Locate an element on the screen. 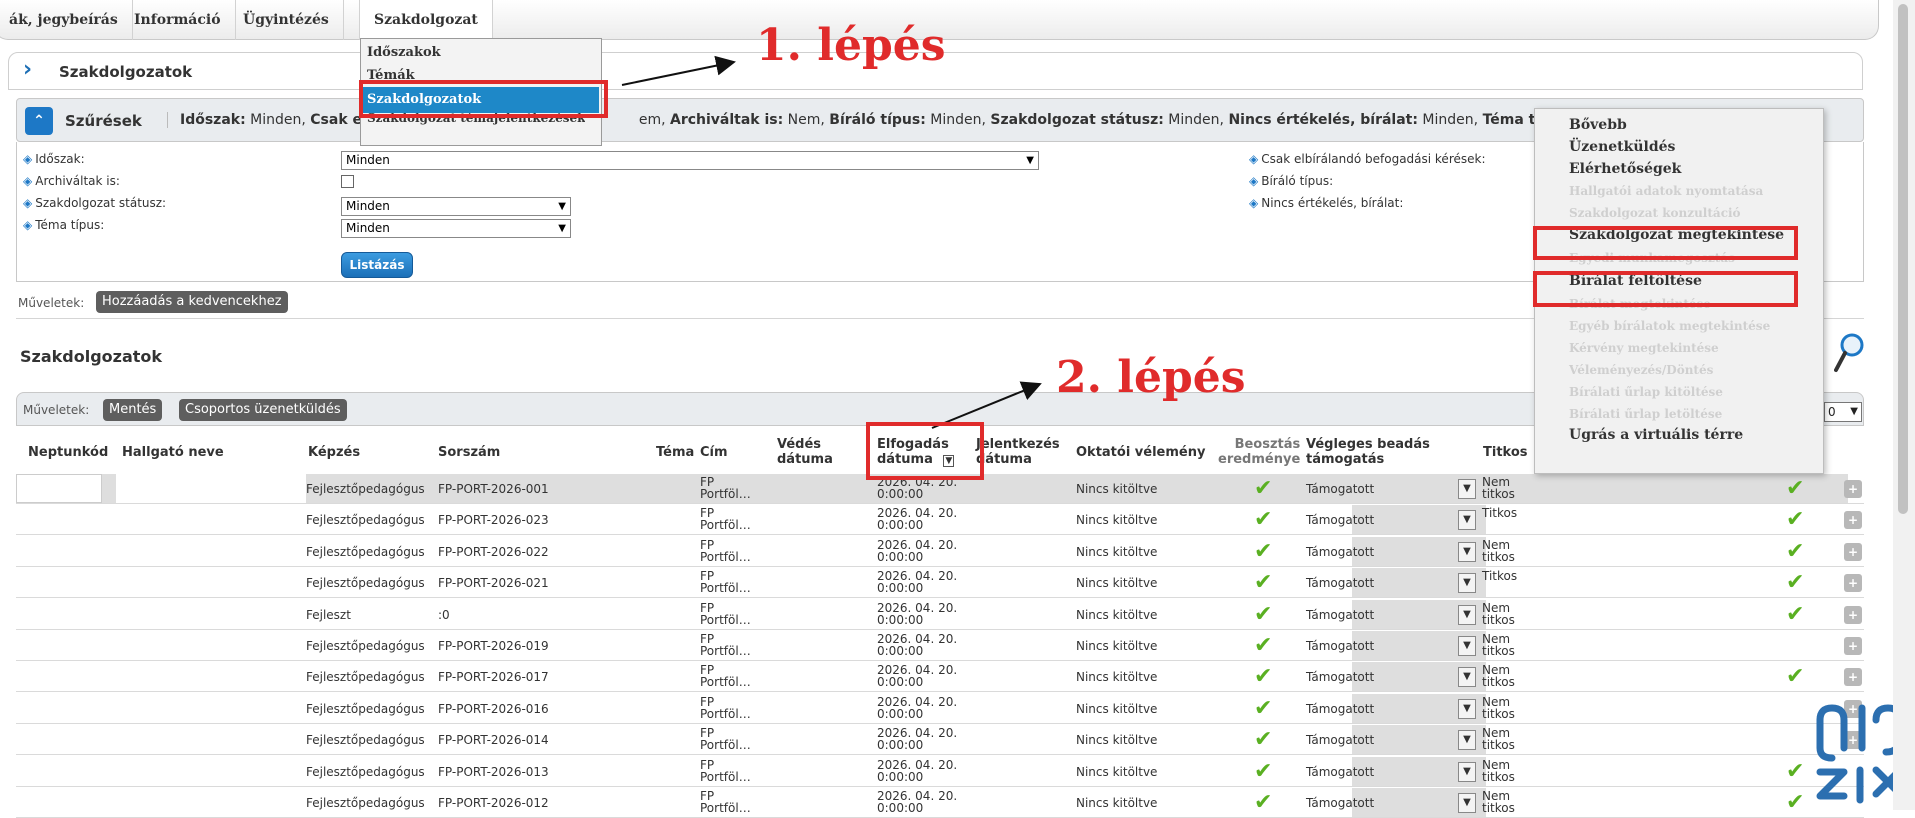  highlight-box-view-thesis is located at coordinates (1665, 243).